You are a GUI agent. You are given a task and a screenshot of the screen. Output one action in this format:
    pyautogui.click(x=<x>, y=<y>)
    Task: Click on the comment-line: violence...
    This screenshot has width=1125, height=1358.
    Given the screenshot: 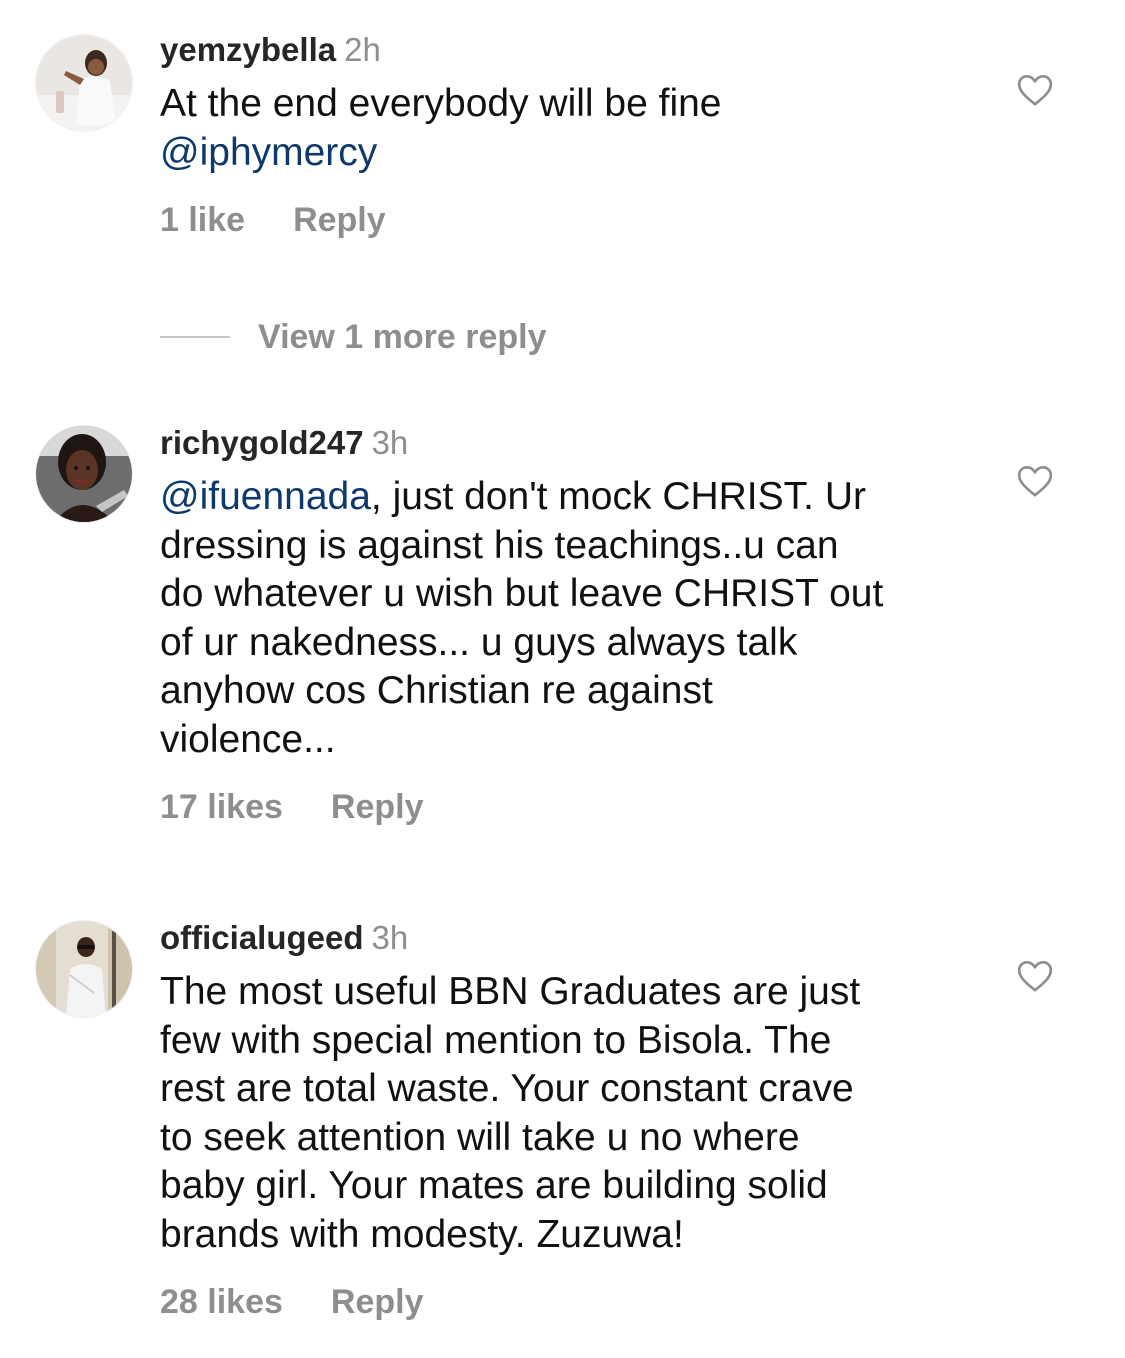 What is the action you would take?
    pyautogui.click(x=560, y=740)
    